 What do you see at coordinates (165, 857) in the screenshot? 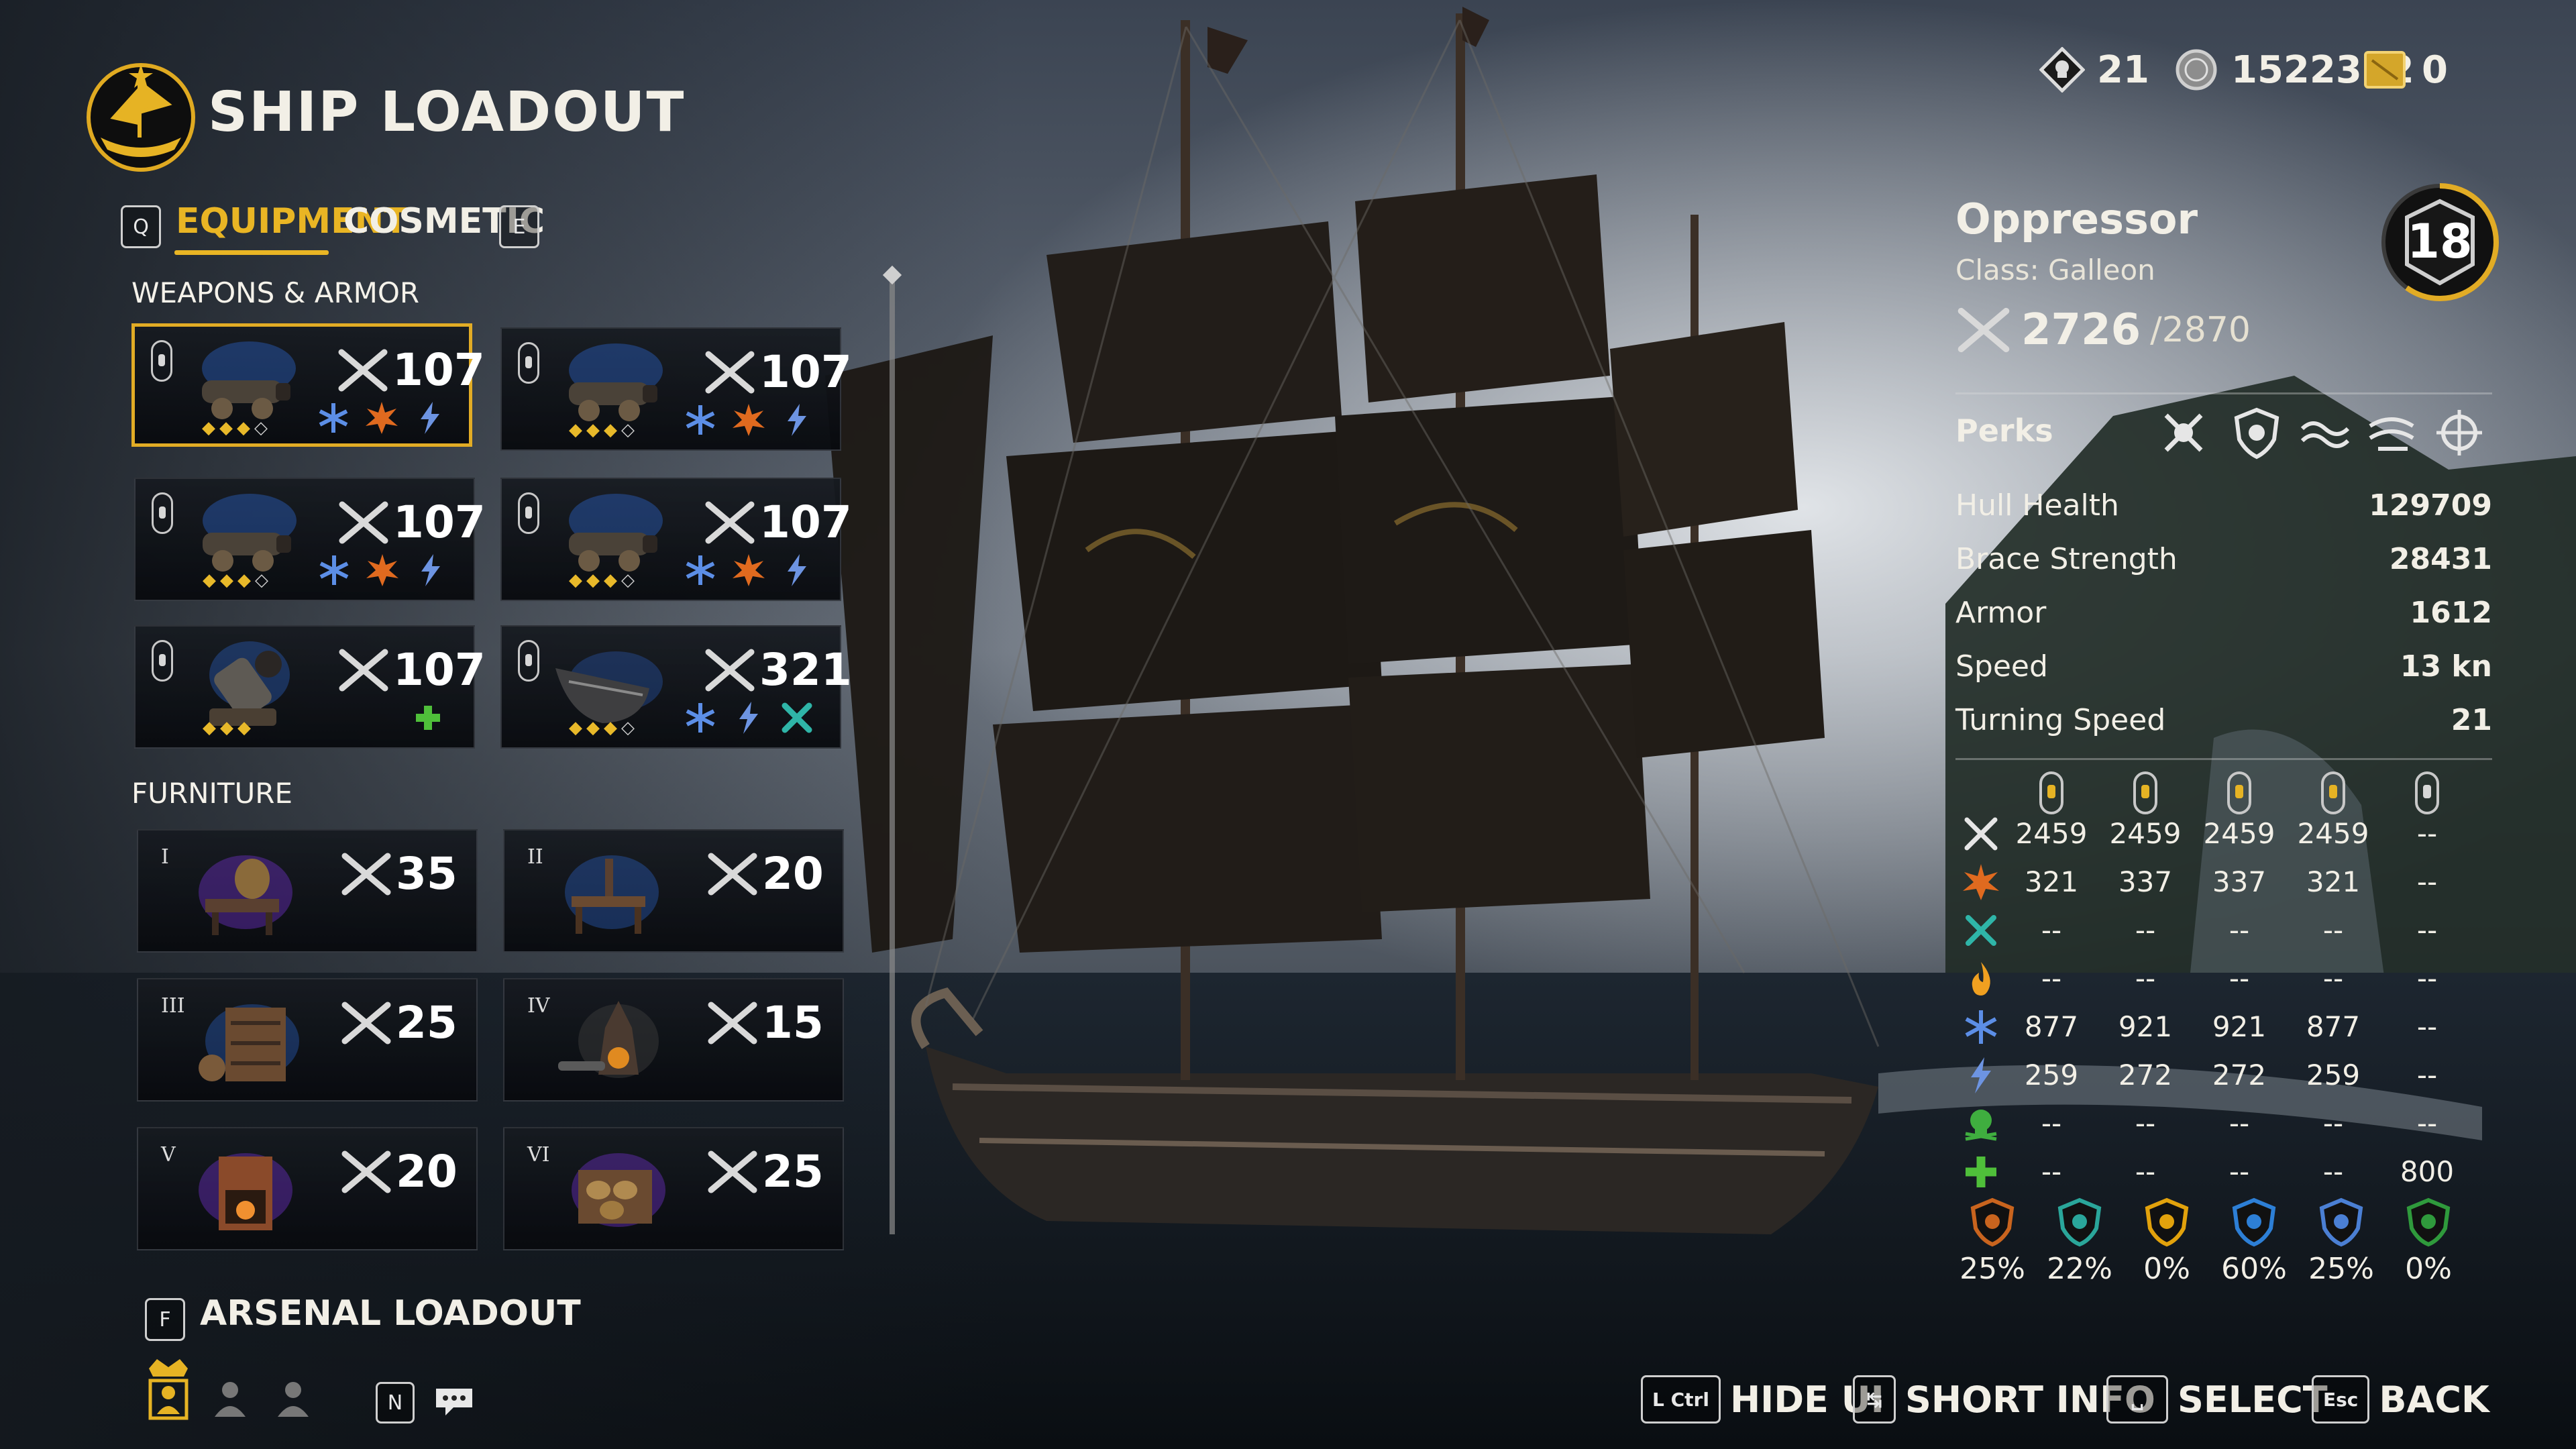
I see `tier-numeral: I` at bounding box center [165, 857].